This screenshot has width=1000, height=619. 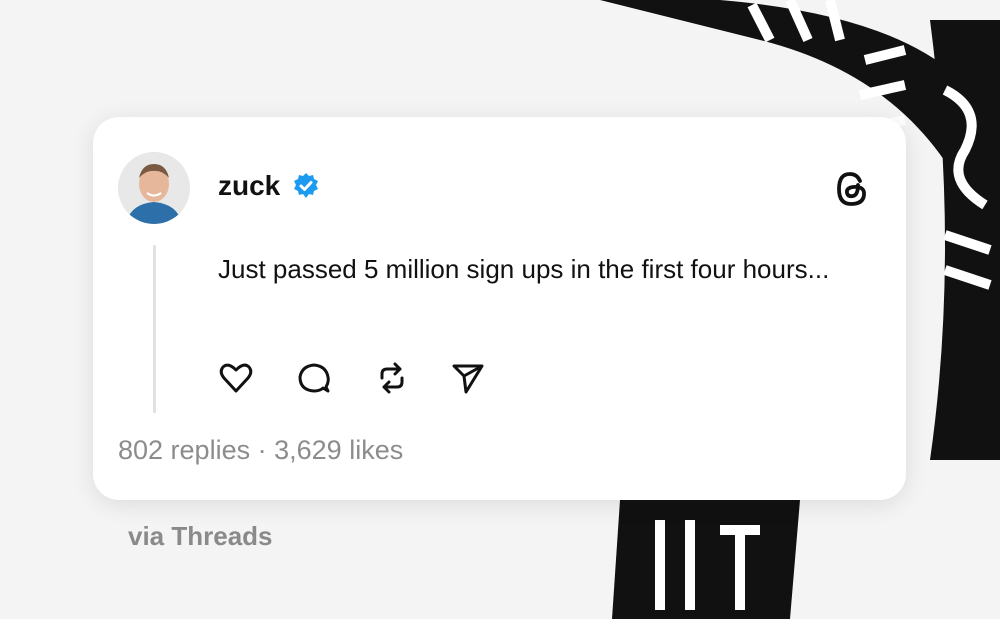 I want to click on post-stats: 802 replies · 3,629 likes, so click(x=260, y=450).